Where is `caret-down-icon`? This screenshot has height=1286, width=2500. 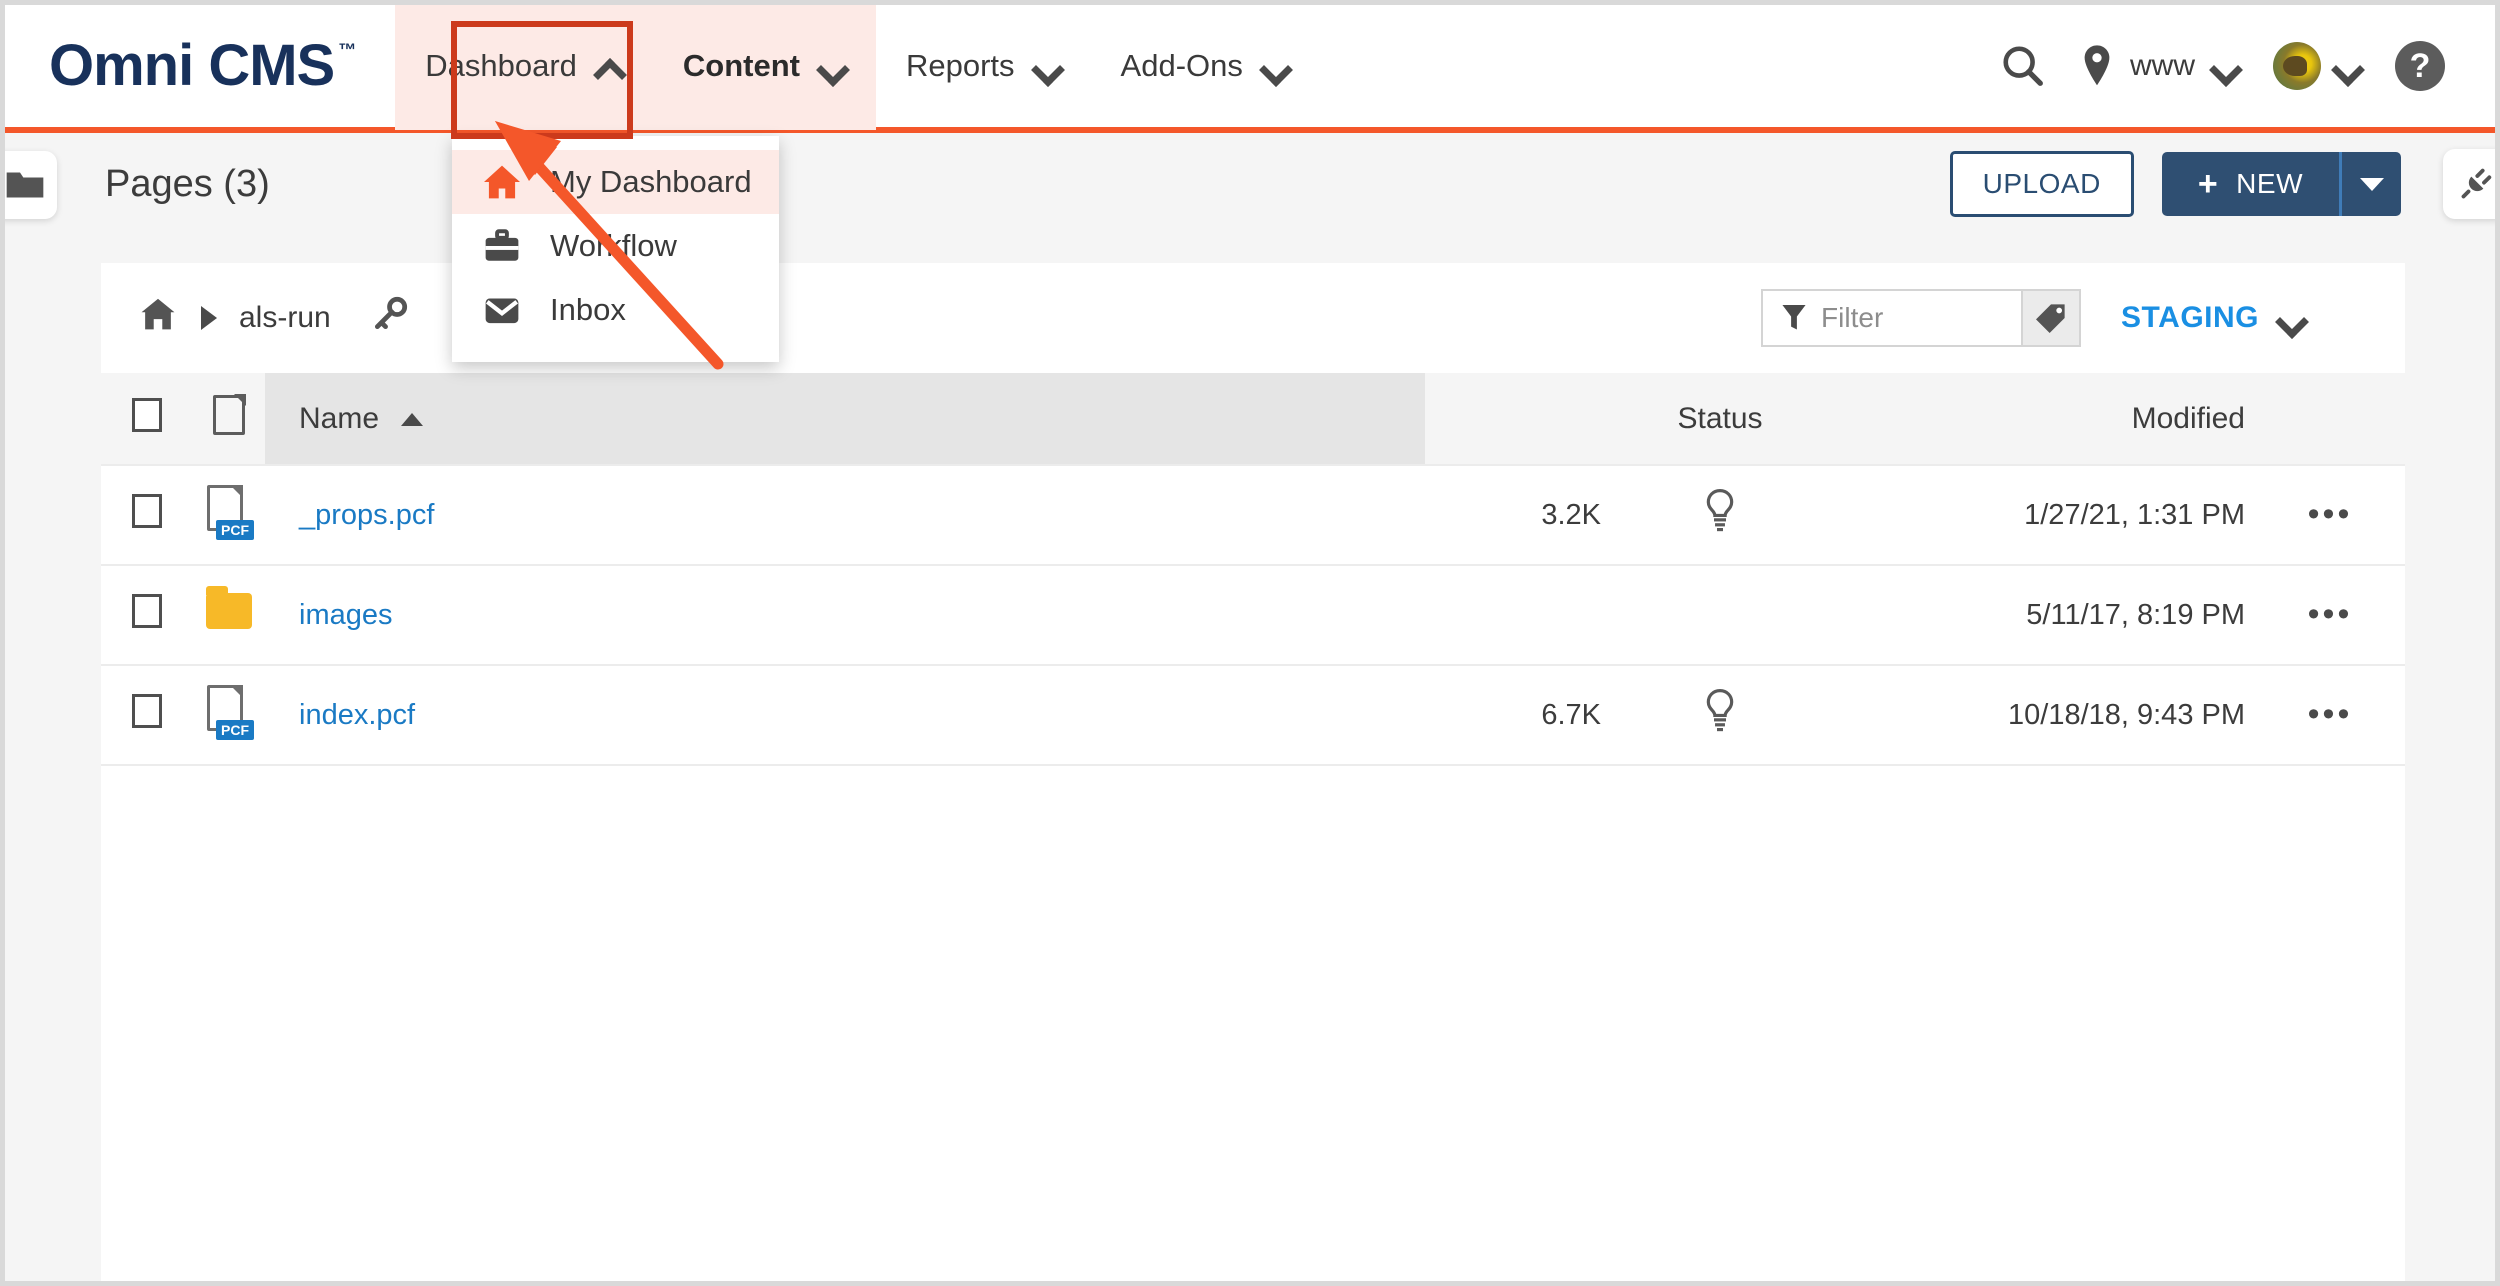
caret-down-icon is located at coordinates (2371, 184).